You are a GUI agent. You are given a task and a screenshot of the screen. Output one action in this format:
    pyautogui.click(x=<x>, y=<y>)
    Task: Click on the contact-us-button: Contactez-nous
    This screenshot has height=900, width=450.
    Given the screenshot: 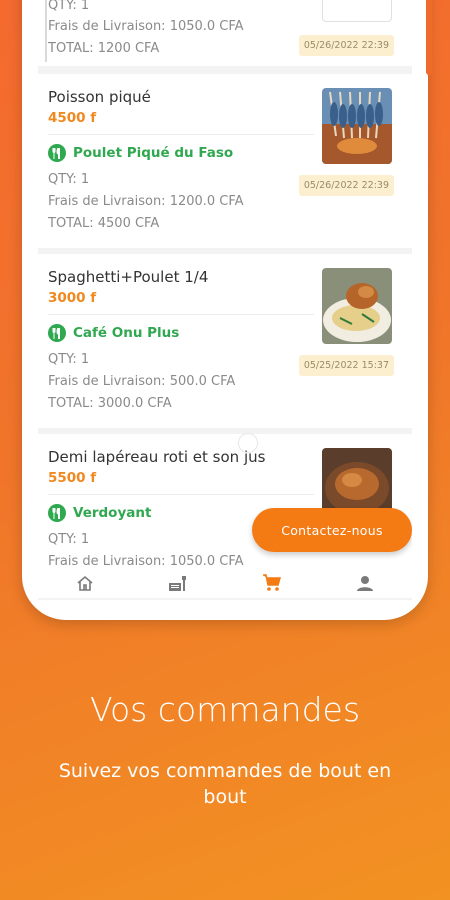 What is the action you would take?
    pyautogui.click(x=332, y=530)
    